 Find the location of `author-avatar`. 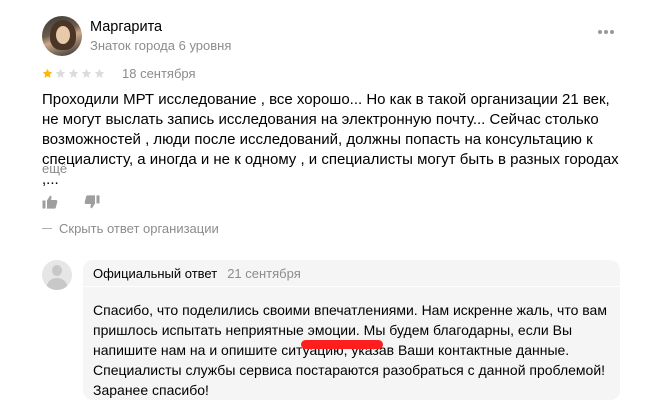

author-avatar is located at coordinates (62, 36).